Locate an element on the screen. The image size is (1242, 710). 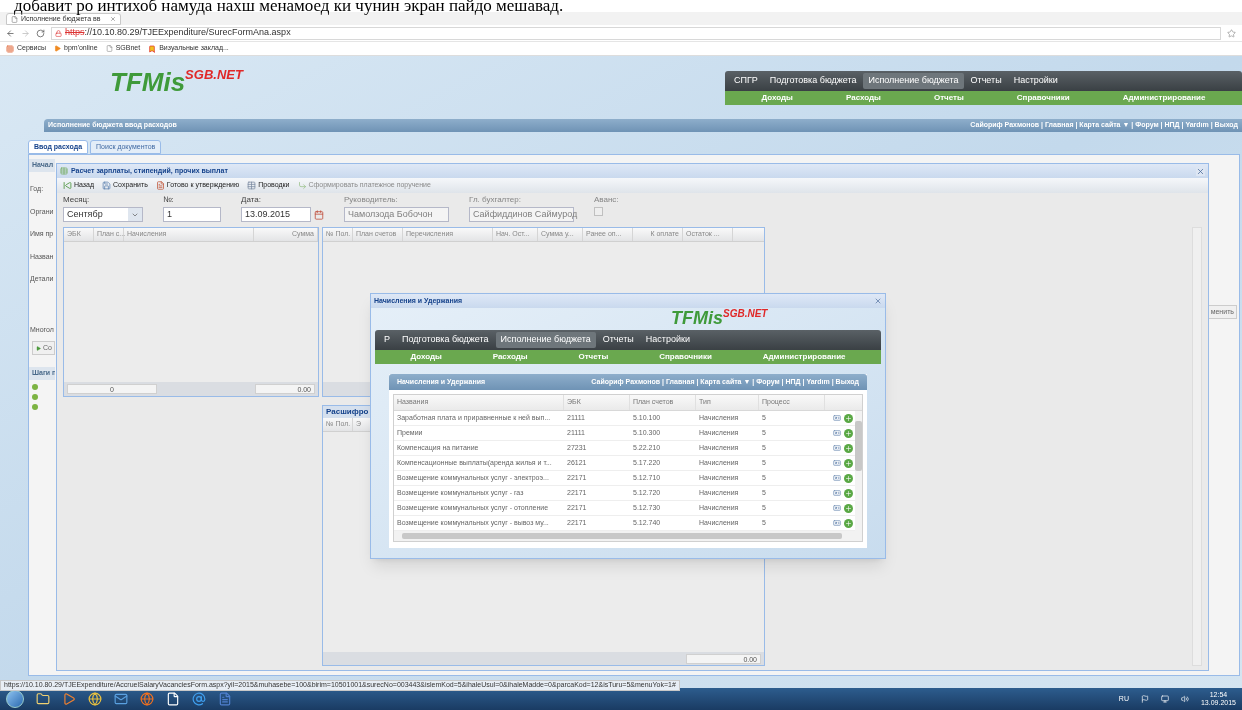
window-icon is located at coordinates (64, 171).